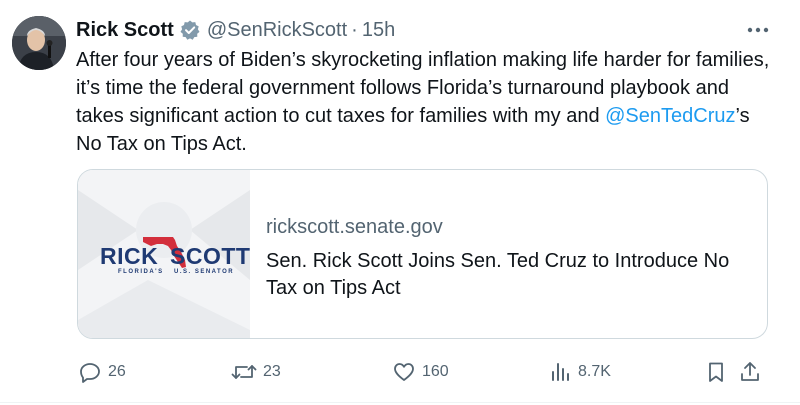 Image resolution: width=800 pixels, height=405 pixels. I want to click on timestamp: 15h, so click(378, 30).